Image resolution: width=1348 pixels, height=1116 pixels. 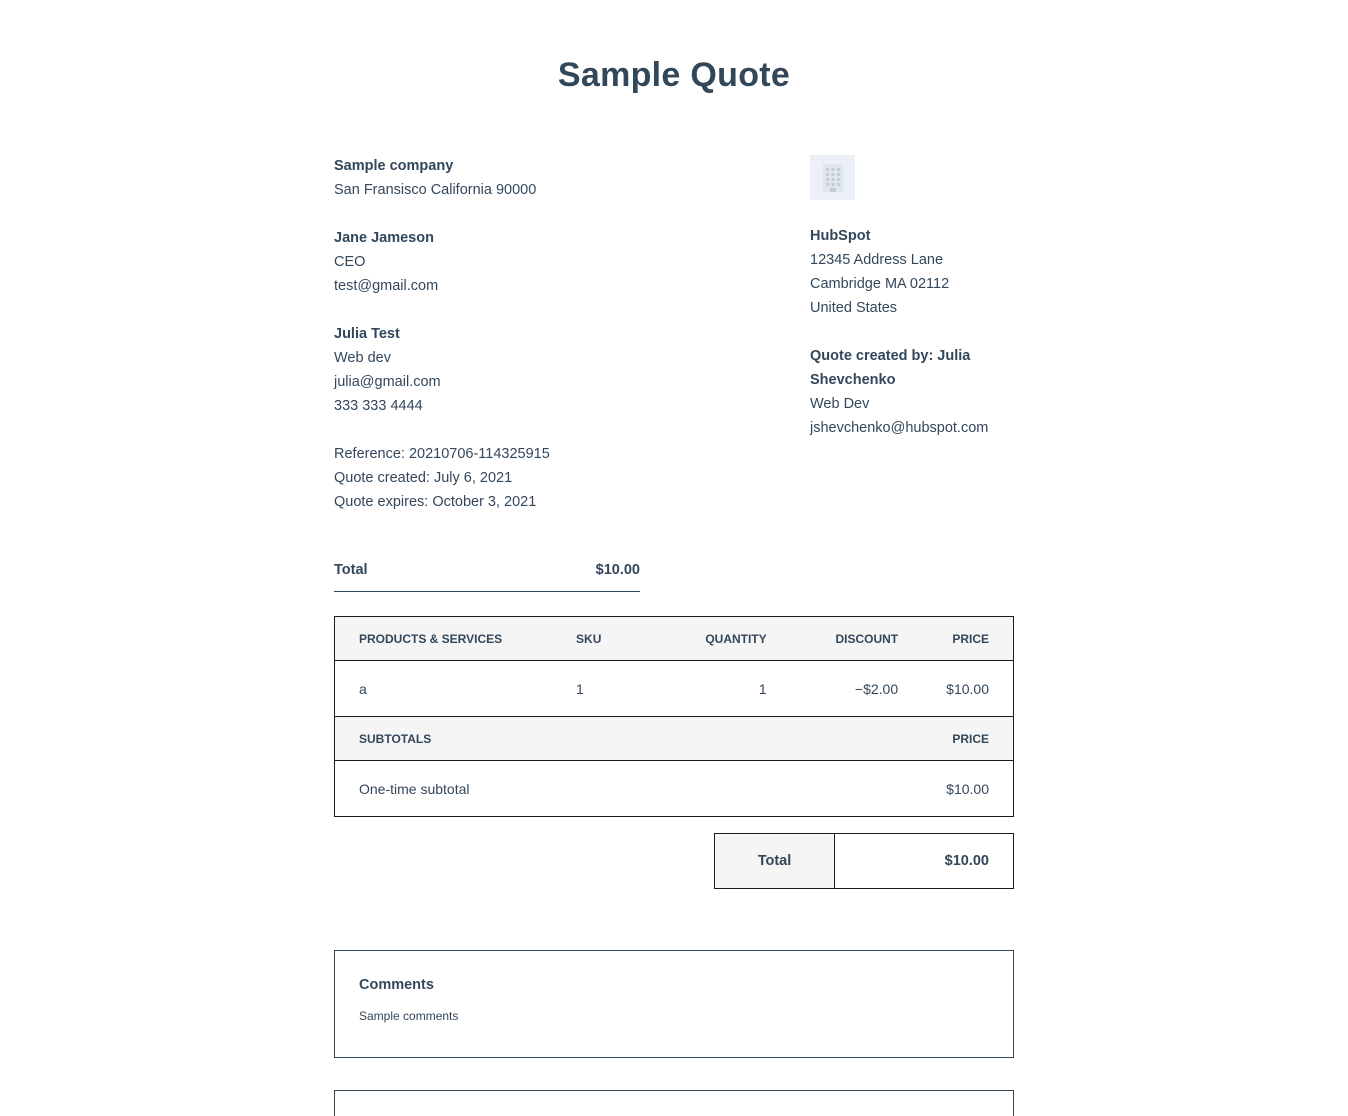 What do you see at coordinates (674, 688) in the screenshot?
I see `table-row: a 1 1 −$2.00 $10.00` at bounding box center [674, 688].